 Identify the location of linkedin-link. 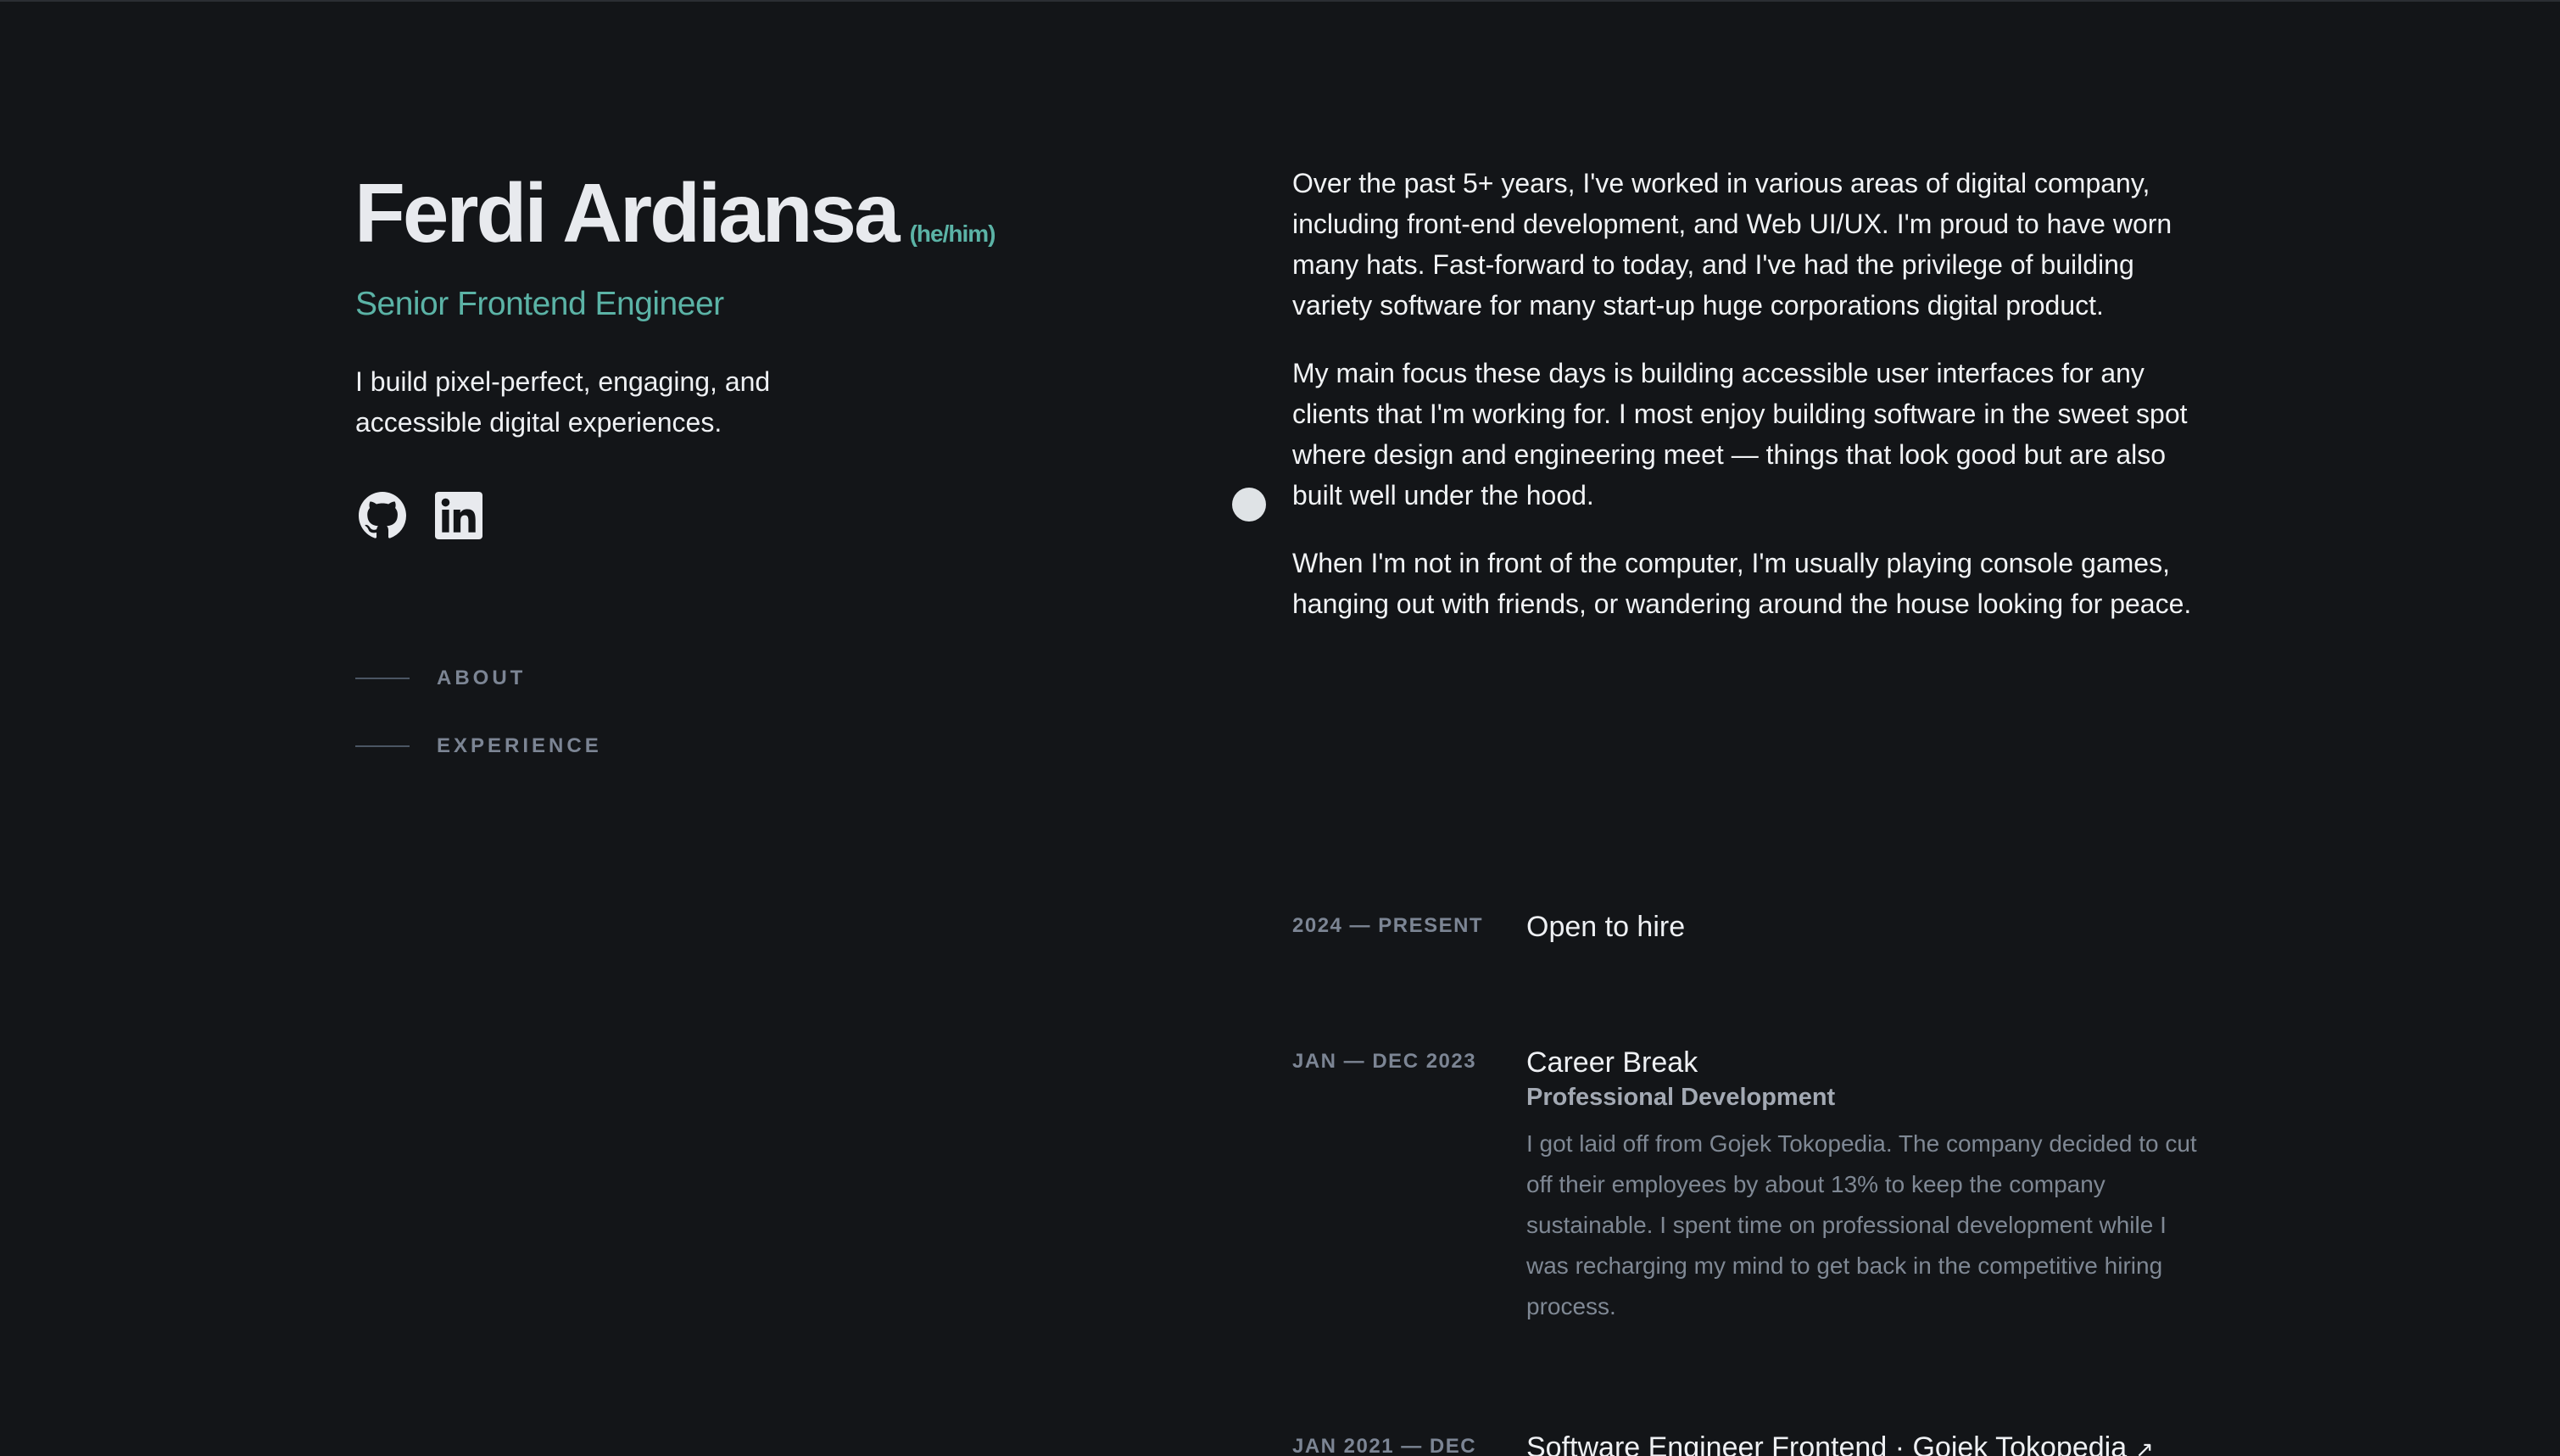
(458, 515).